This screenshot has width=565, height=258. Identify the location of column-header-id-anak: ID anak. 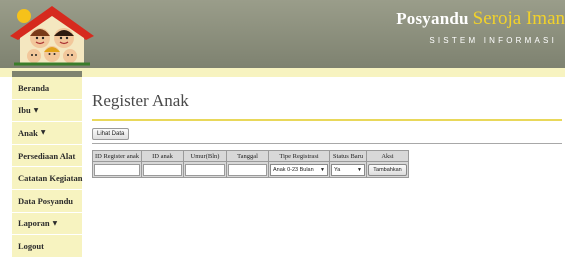
(162, 156).